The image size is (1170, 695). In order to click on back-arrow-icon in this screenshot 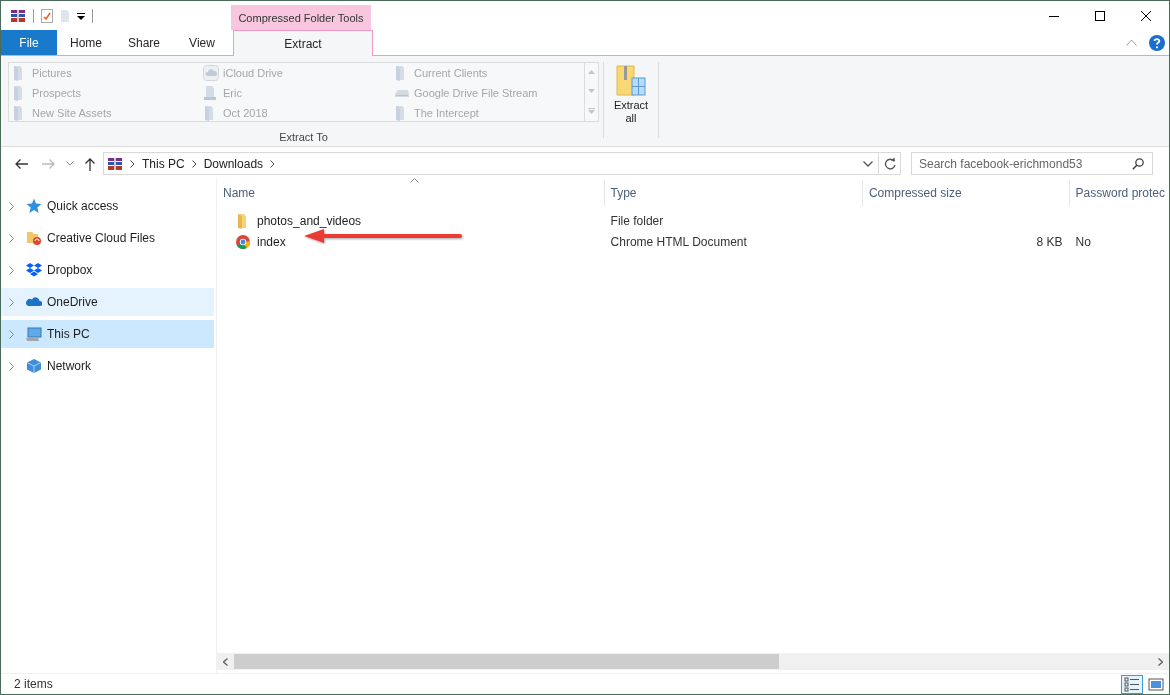, I will do `click(21, 163)`.